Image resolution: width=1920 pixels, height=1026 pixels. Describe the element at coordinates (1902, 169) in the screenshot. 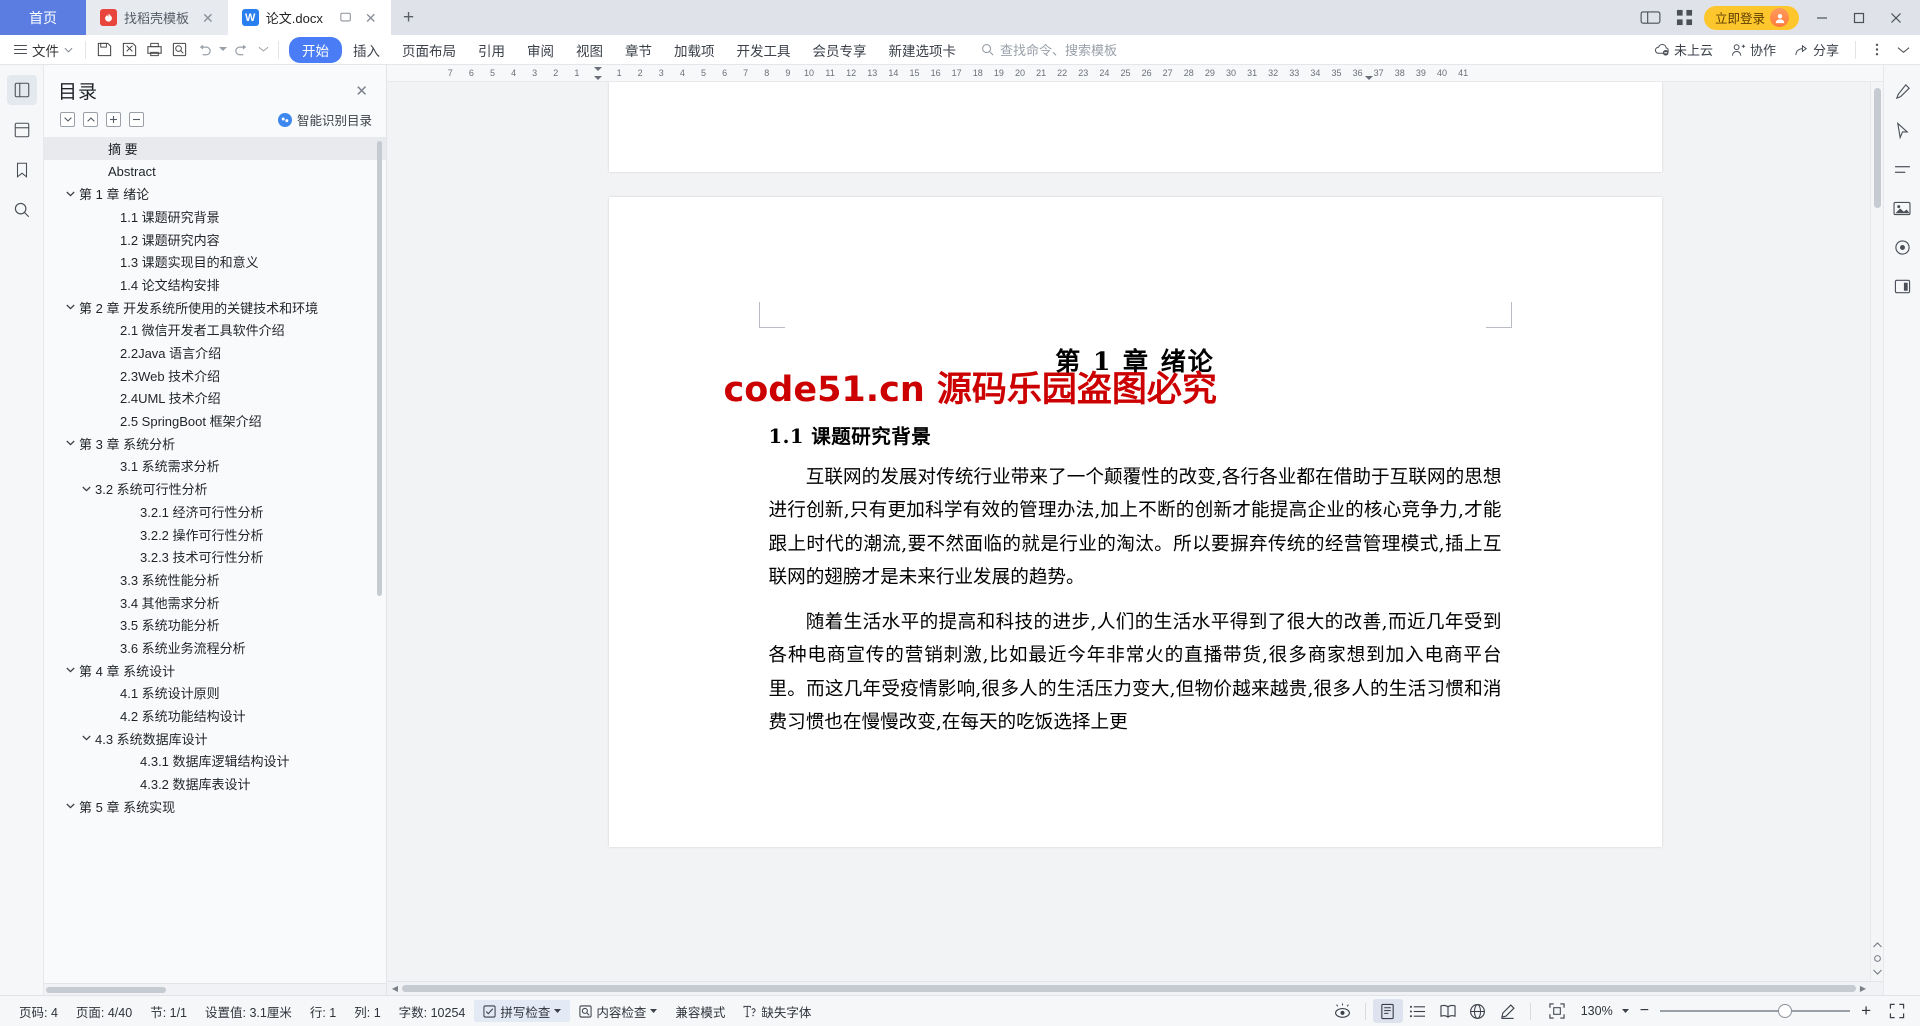

I see `shape-lines-icon` at that location.